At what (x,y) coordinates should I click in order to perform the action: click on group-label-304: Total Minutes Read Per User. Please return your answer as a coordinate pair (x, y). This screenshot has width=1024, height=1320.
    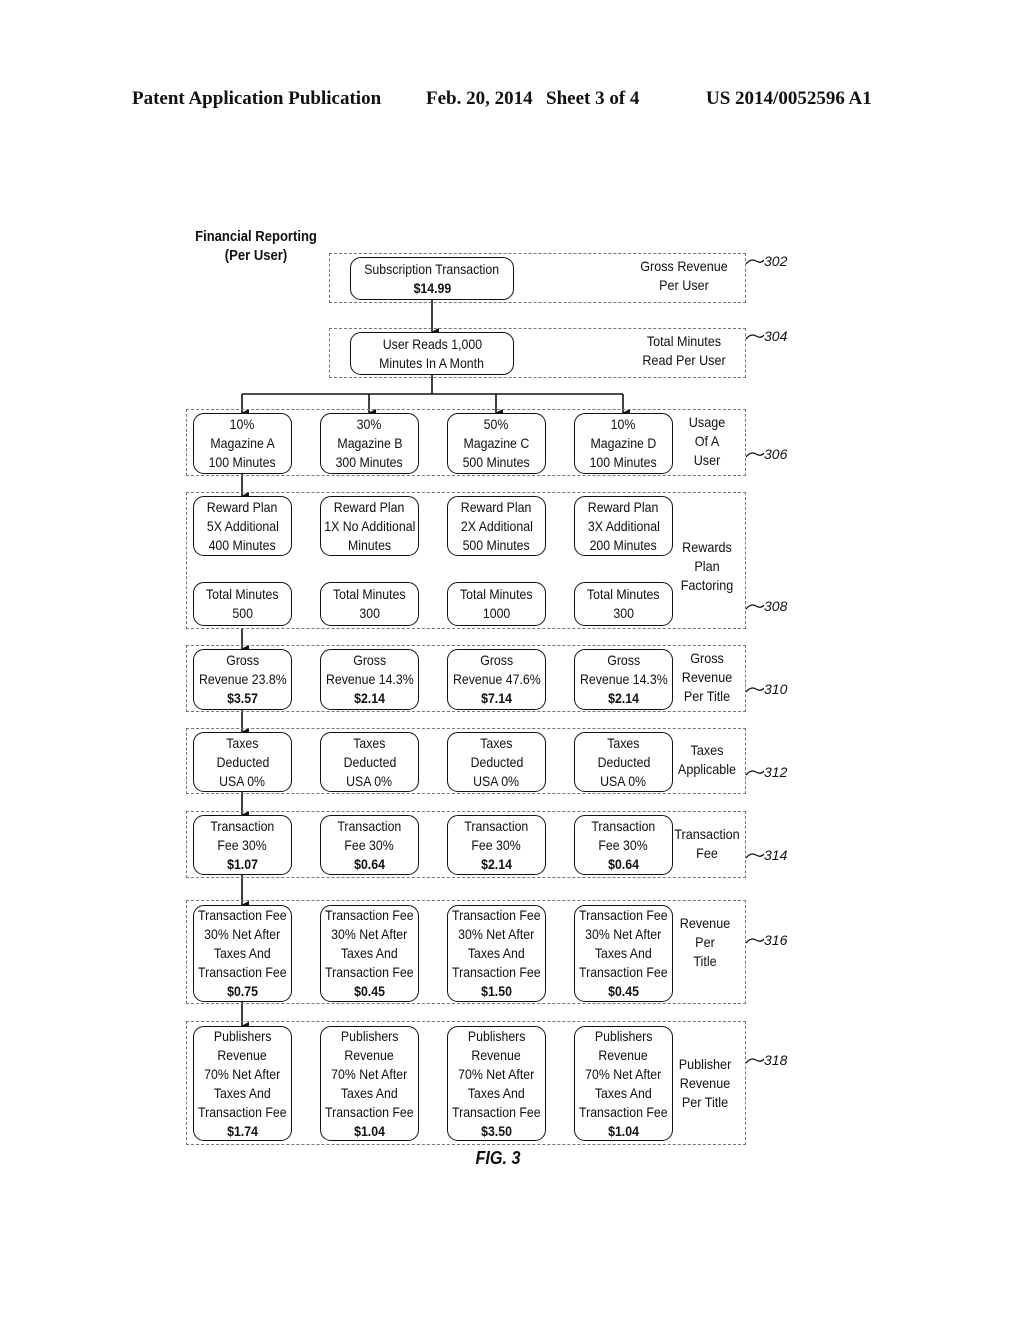
    Looking at the image, I should click on (684, 351).